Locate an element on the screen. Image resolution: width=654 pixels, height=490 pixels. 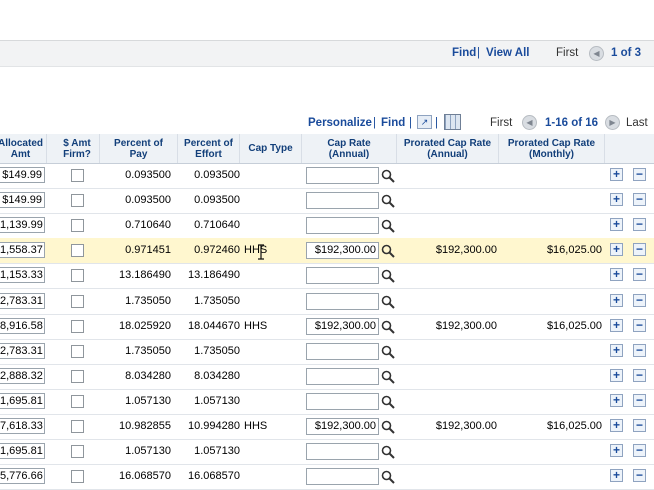
allocated-amt-field: 1,558.37 is located at coordinates (22, 250).